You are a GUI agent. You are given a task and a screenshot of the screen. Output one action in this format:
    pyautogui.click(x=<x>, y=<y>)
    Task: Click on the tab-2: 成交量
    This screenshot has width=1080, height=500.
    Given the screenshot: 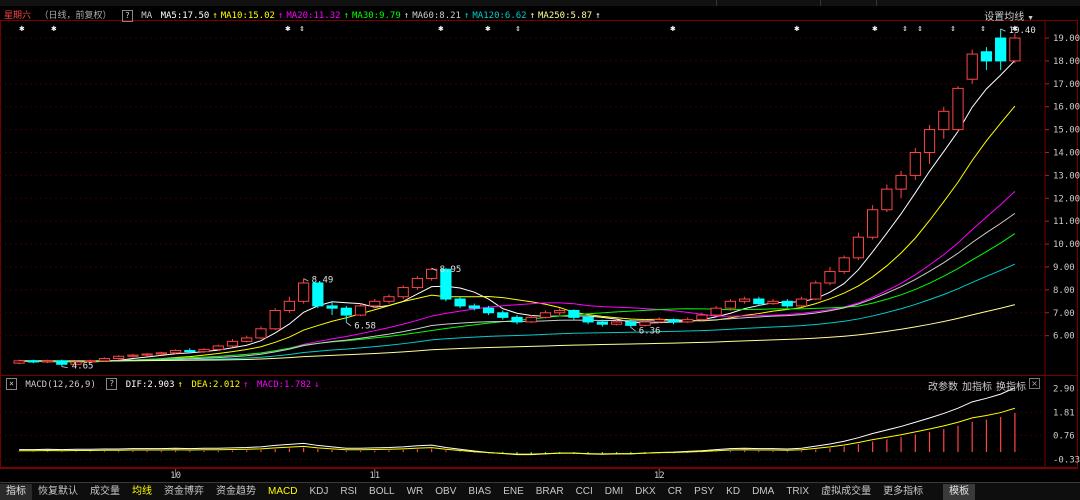 What is the action you would take?
    pyautogui.click(x=105, y=492)
    